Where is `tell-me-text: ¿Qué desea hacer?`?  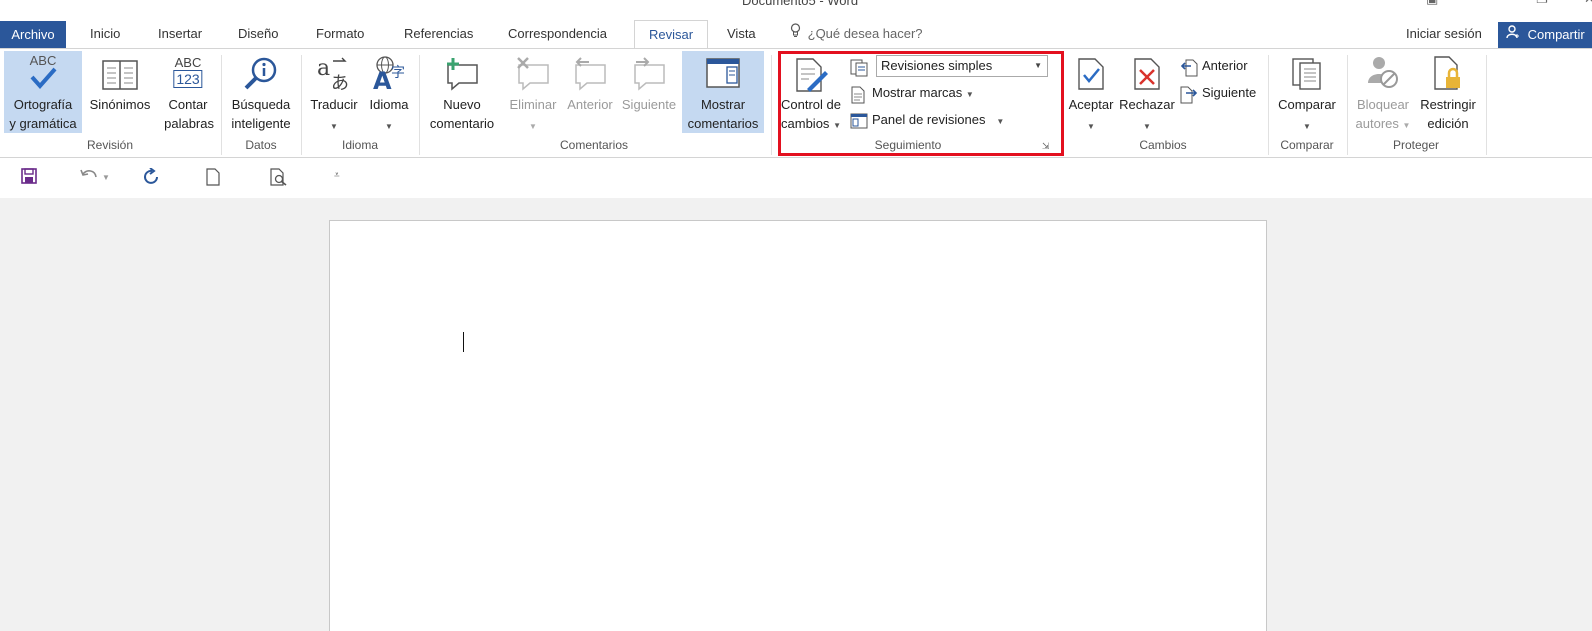
tell-me-text: ¿Qué desea hacer? is located at coordinates (865, 33).